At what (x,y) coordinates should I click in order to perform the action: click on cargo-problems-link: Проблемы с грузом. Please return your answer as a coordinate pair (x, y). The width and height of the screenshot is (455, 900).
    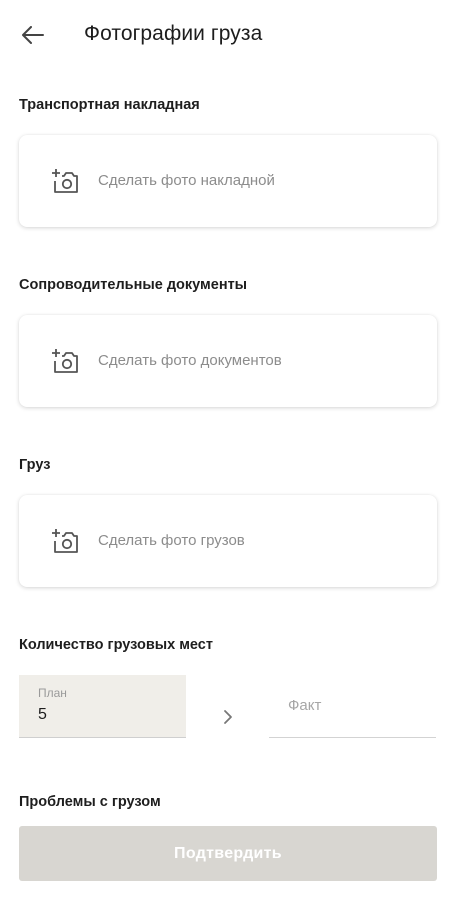
    Looking at the image, I should click on (90, 802).